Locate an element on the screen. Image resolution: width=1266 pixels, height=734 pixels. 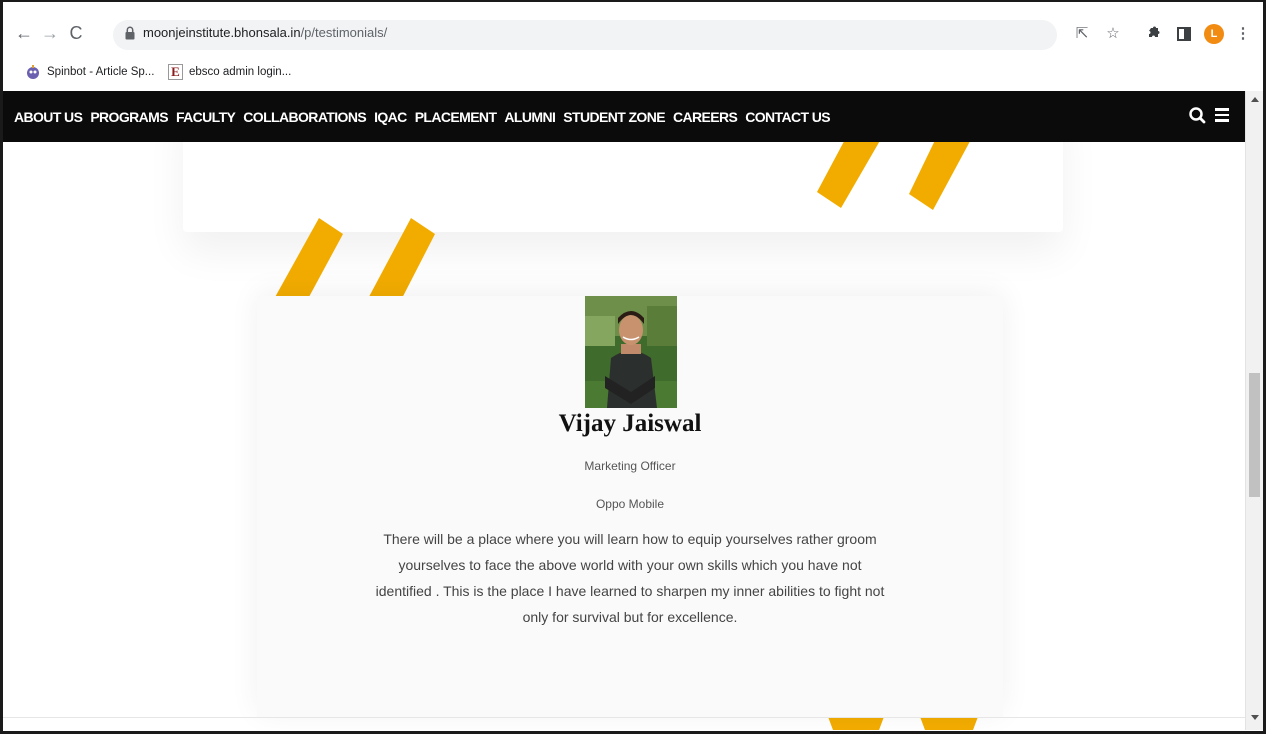
profile-avatar: L is located at coordinates (1214, 34).